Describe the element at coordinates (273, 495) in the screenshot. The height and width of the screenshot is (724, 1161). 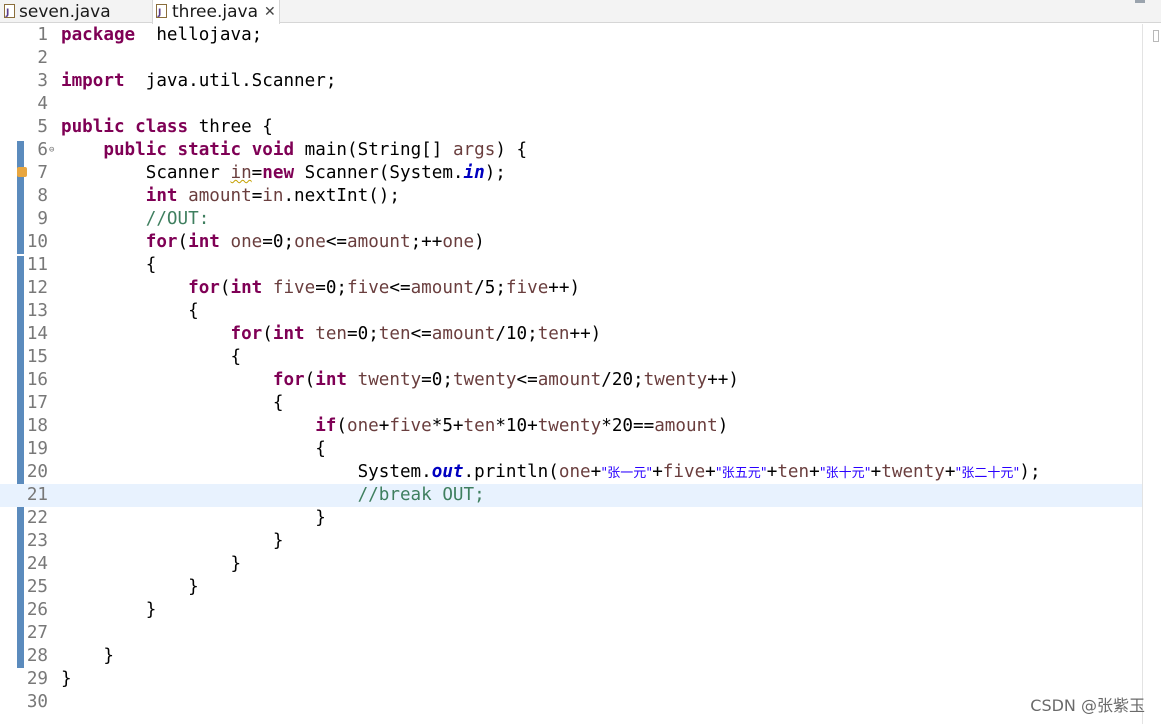
I see `code-text: //break OUT;` at that location.